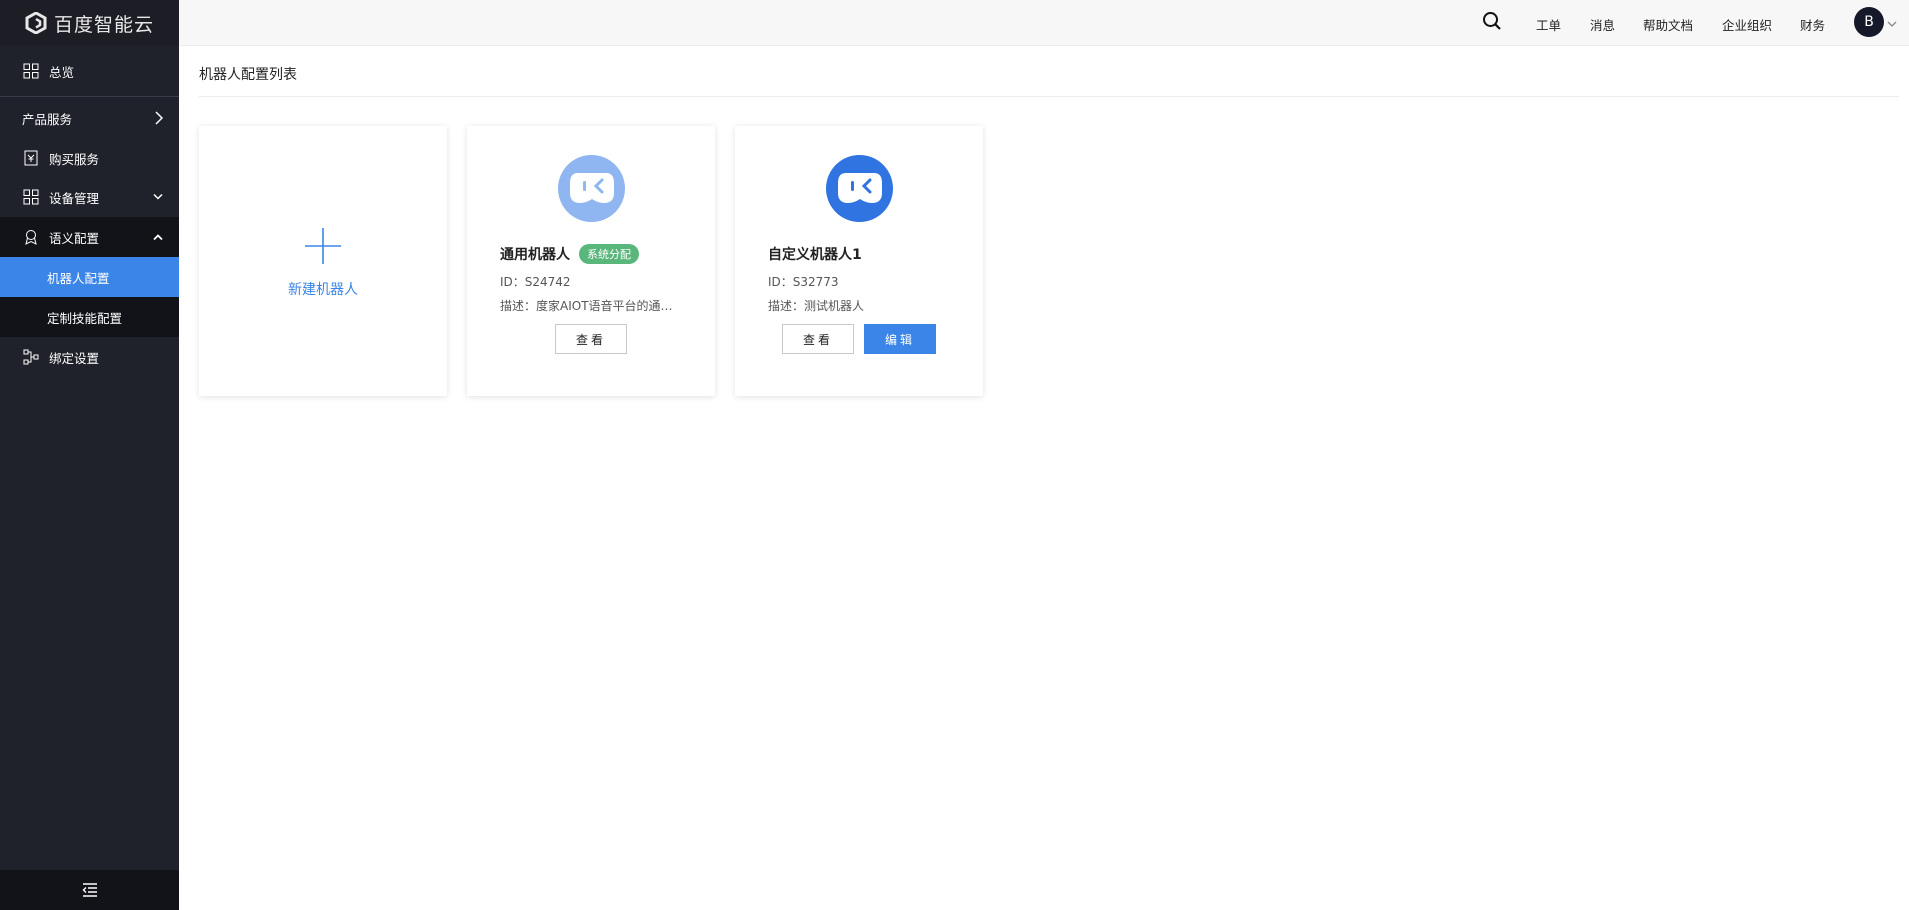  I want to click on sidebar-item-binding: 绑定设置, so click(89, 357).